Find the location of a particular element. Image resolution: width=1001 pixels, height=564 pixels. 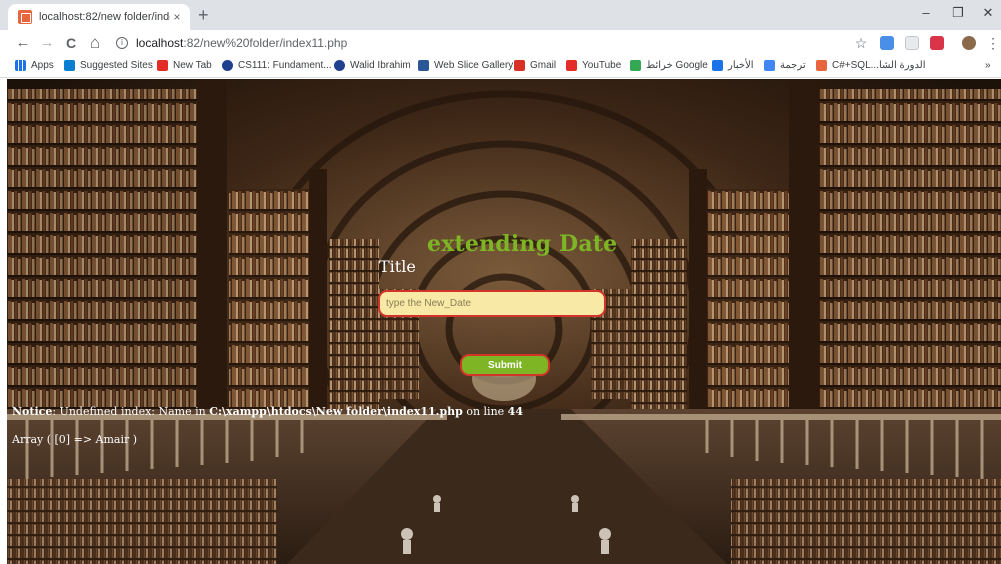

notice-message: : Undefined index: Name in is located at coordinates (131, 411).